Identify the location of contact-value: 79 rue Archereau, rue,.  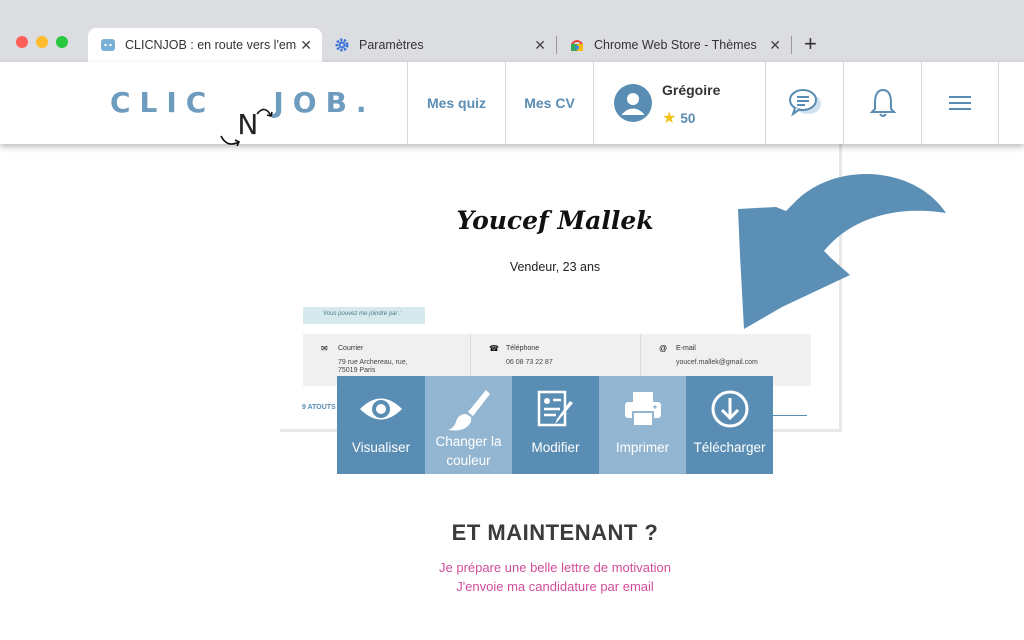
(373, 362).